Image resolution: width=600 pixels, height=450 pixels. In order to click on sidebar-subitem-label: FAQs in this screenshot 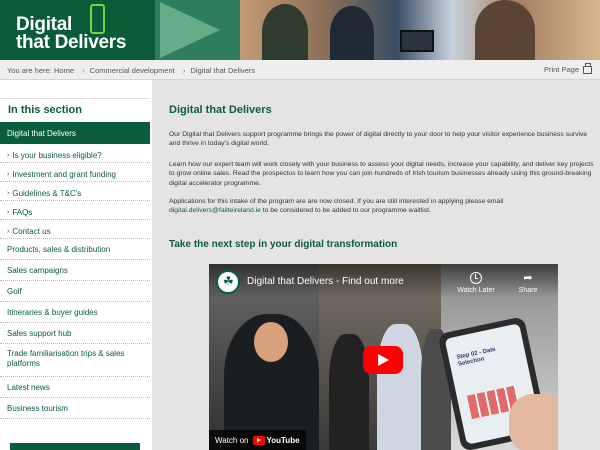, I will do `click(22, 212)`.